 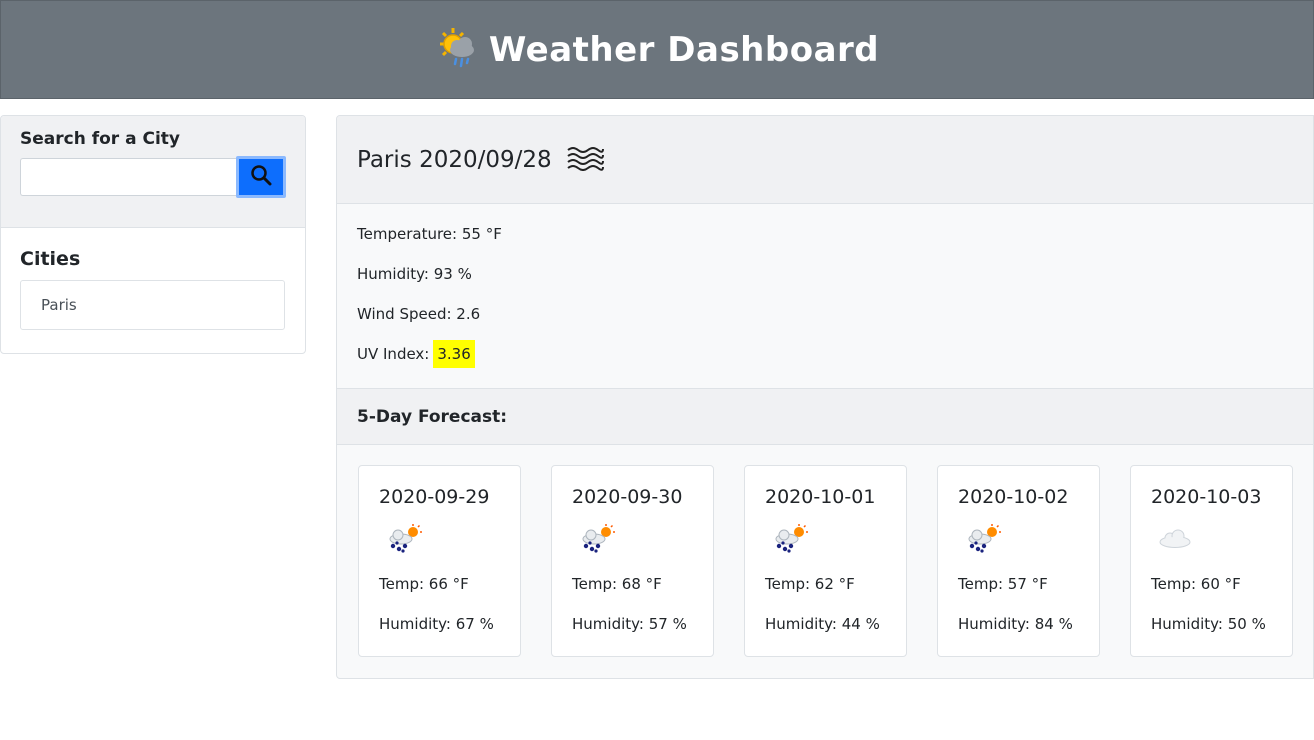 What do you see at coordinates (393, 354) in the screenshot?
I see `uv-index-label: UV Index:` at bounding box center [393, 354].